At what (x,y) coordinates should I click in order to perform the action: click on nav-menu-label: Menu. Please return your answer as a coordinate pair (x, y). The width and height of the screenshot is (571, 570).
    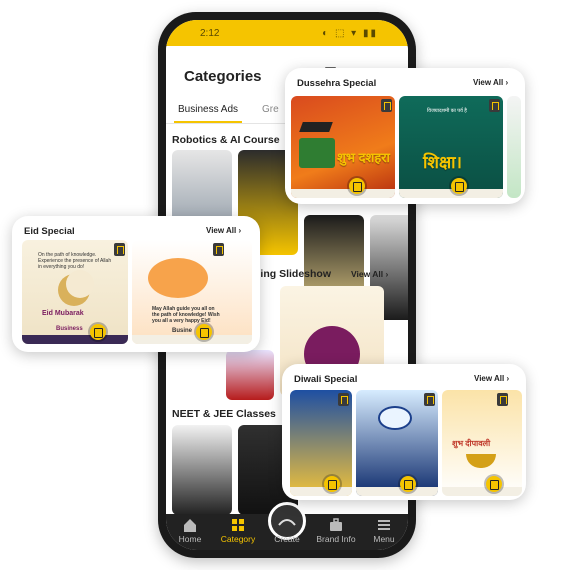
    Looking at the image, I should click on (384, 539).